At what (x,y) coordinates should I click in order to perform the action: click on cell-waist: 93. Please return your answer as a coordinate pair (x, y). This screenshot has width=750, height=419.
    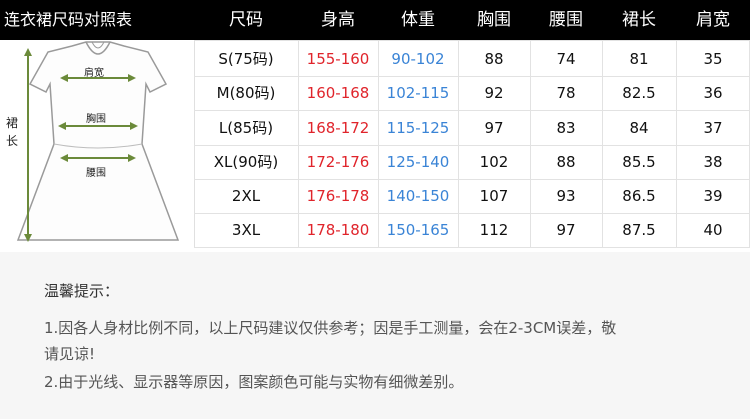
    Looking at the image, I should click on (566, 196).